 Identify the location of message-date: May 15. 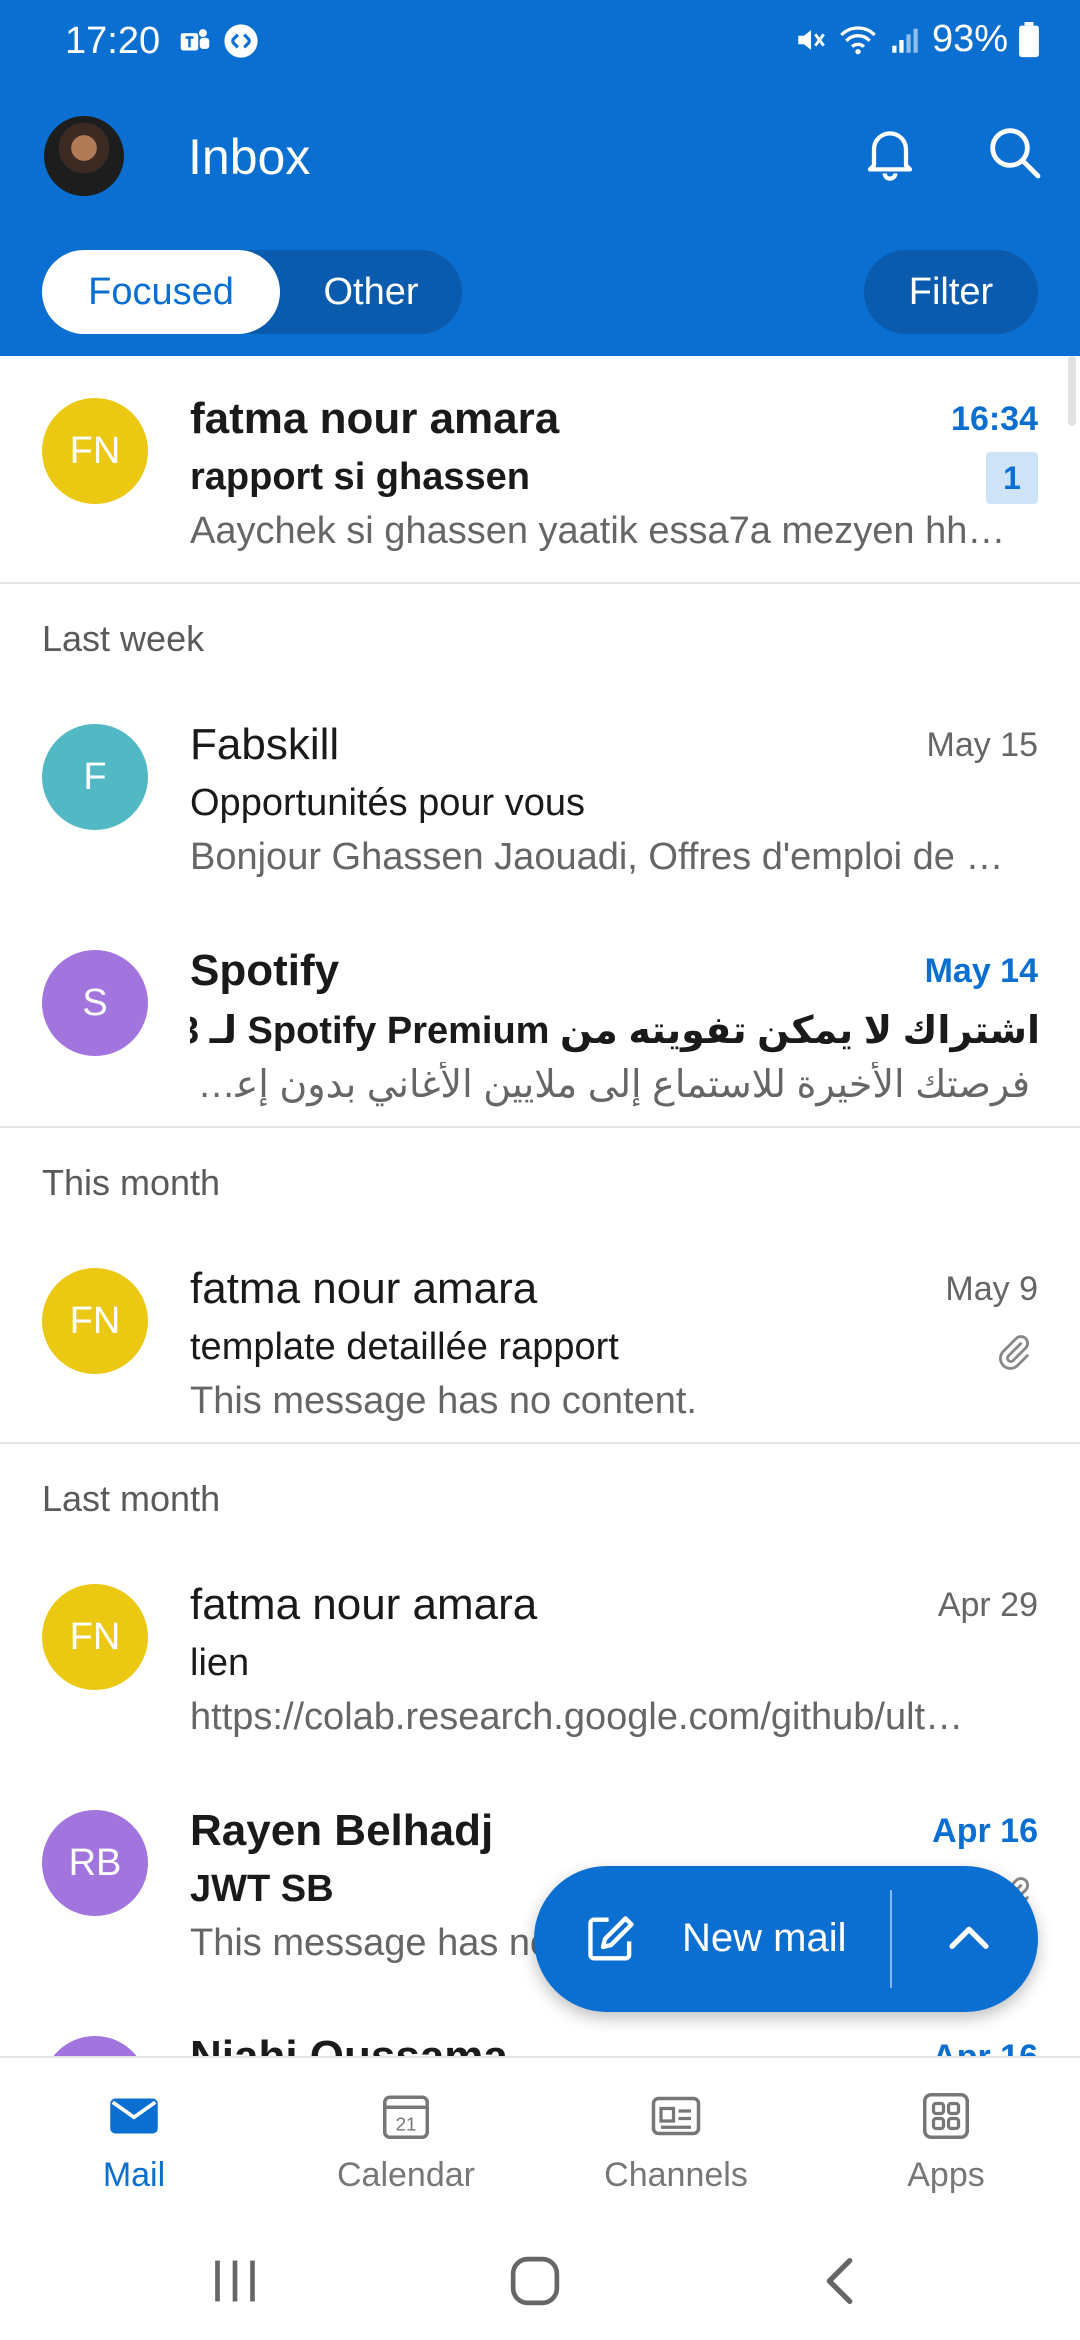
(982, 745).